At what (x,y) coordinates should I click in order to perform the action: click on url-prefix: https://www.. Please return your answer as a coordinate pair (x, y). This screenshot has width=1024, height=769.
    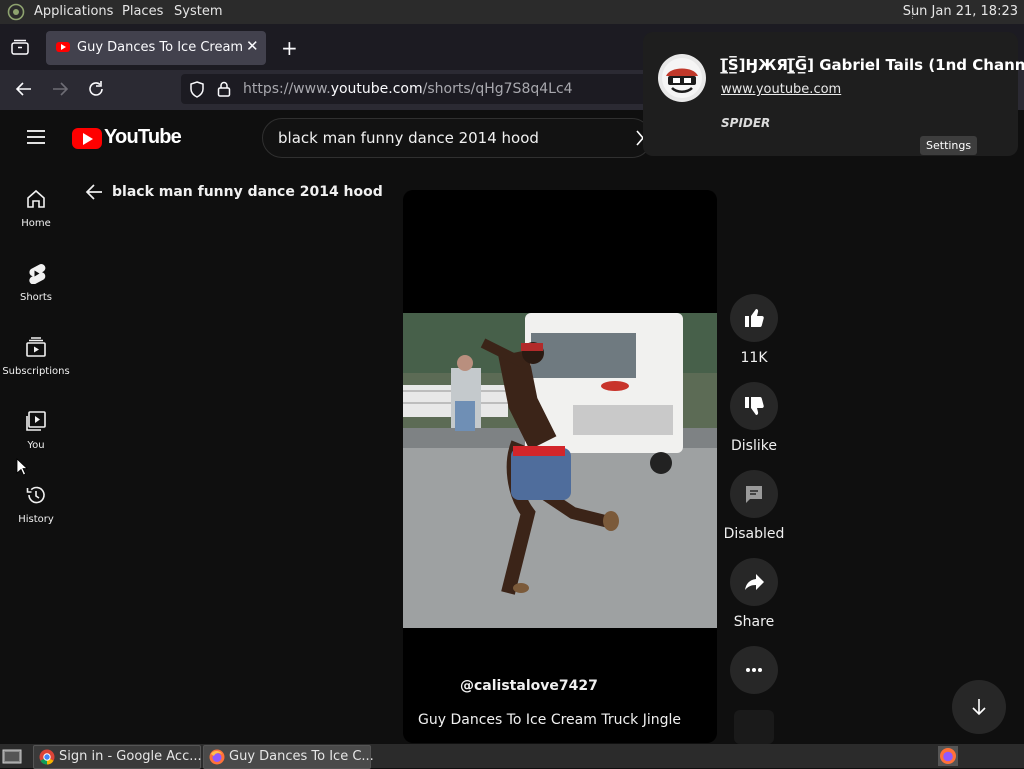
    Looking at the image, I should click on (287, 89).